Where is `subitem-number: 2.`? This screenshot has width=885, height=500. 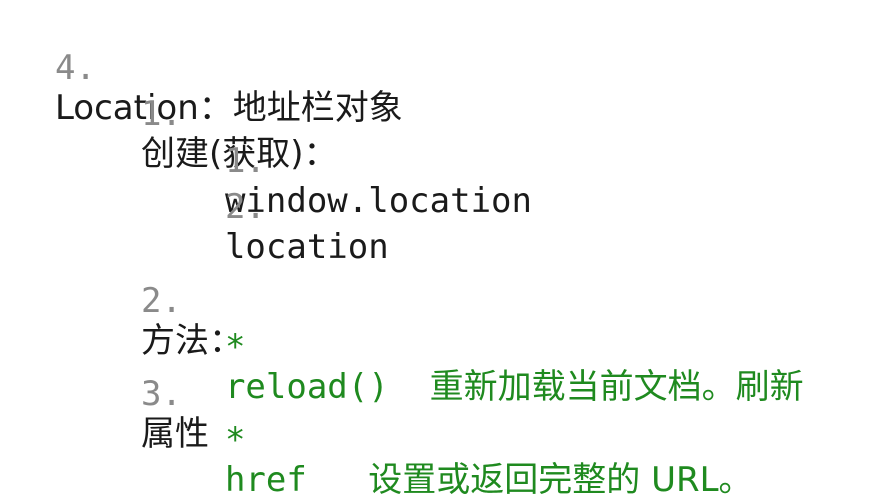 subitem-number: 2. is located at coordinates (161, 301).